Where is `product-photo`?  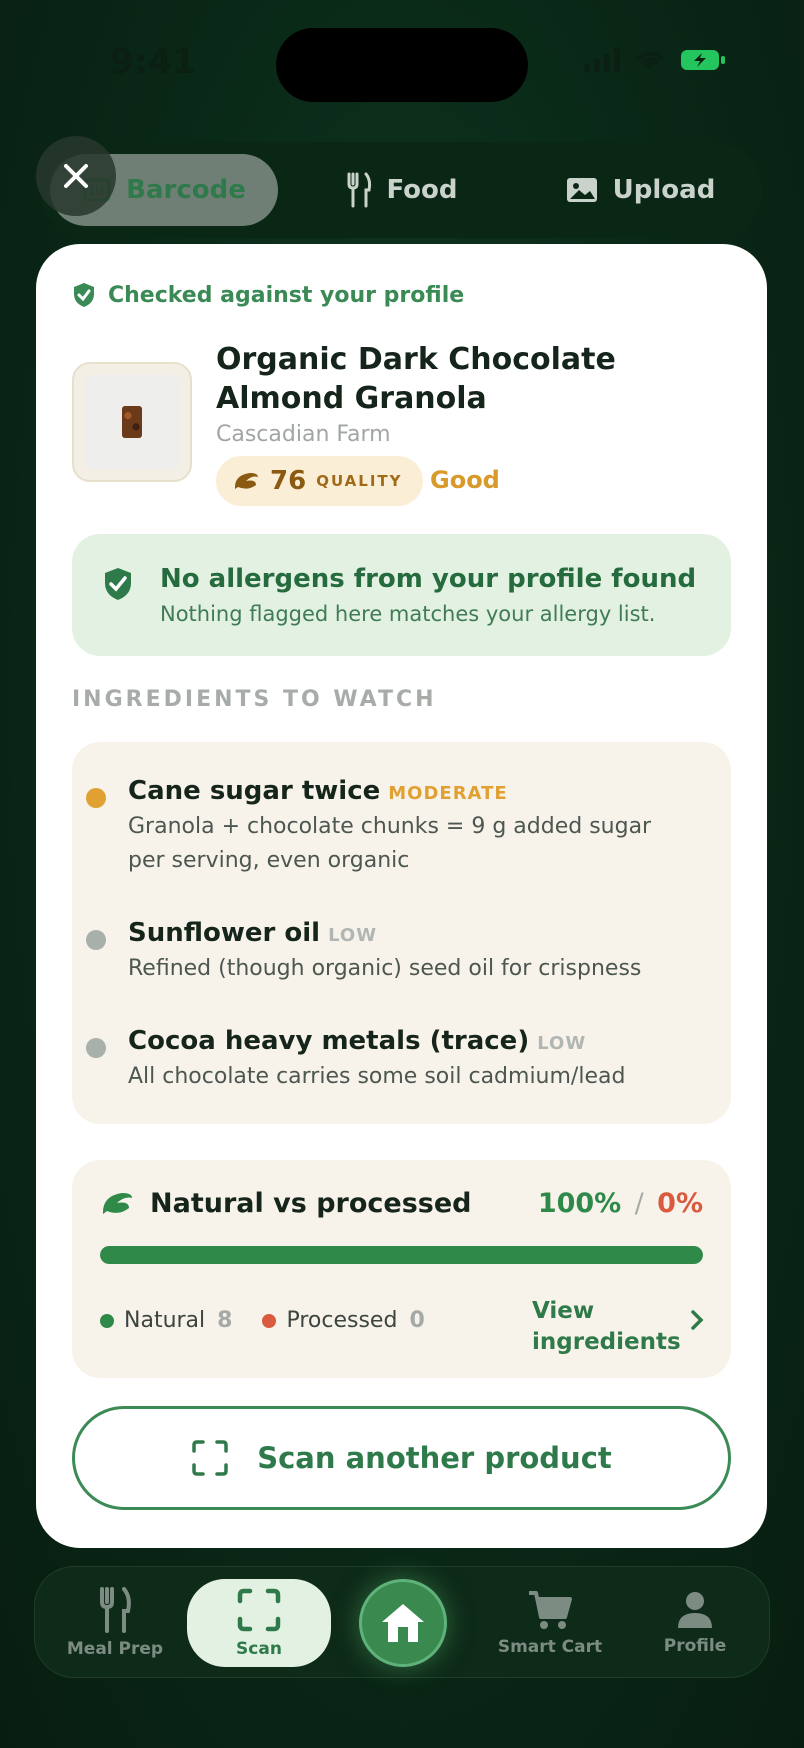 product-photo is located at coordinates (132, 422).